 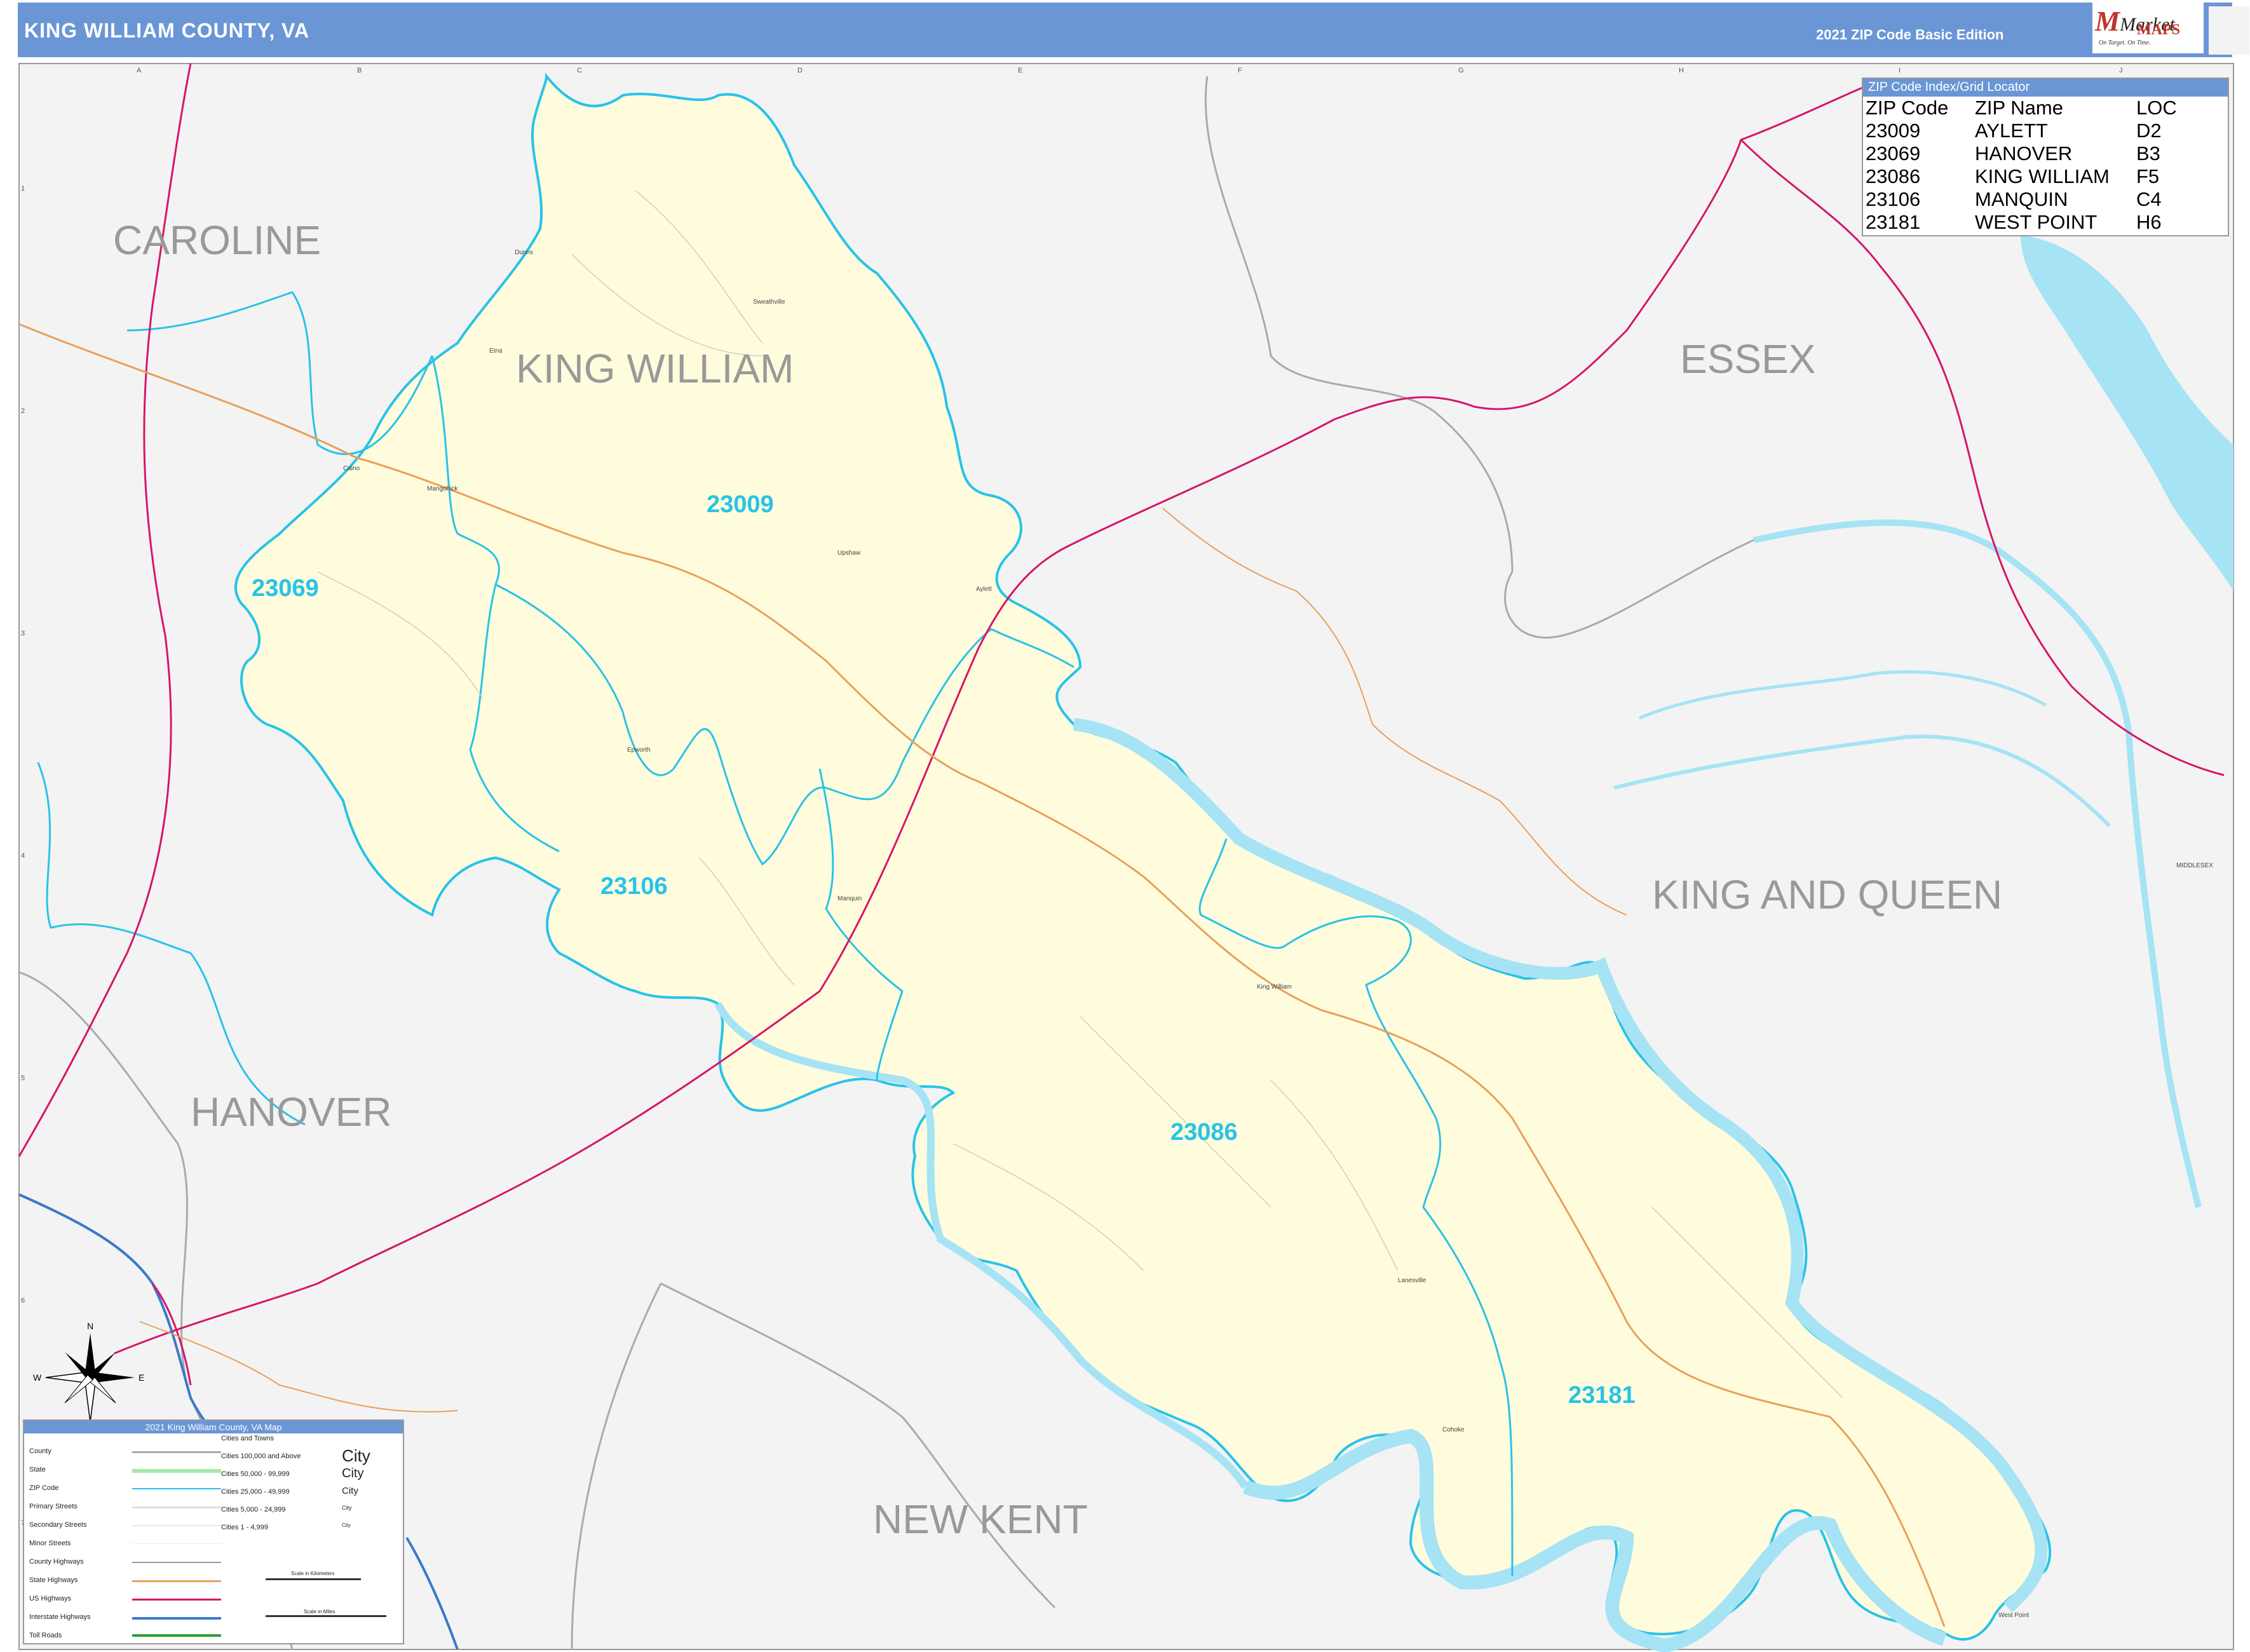 I want to click on zip-code-cell: 23106, so click(x=1893, y=199).